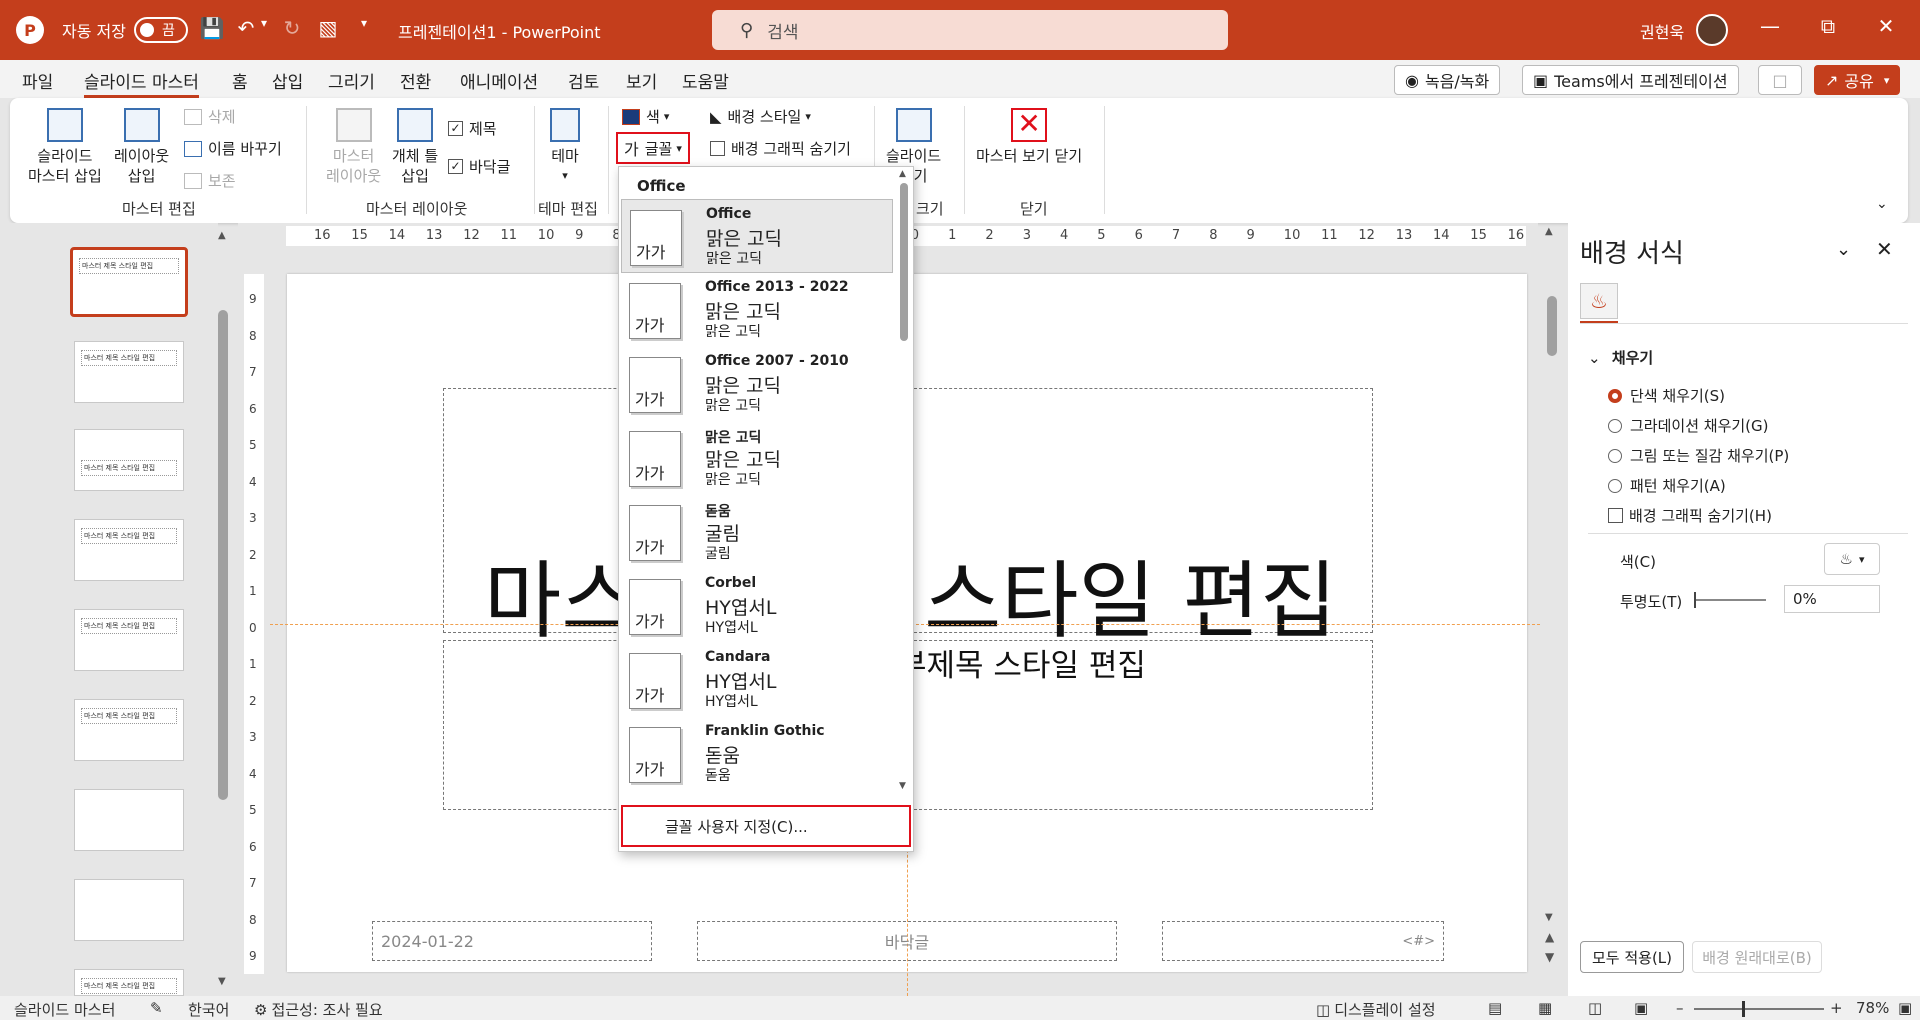 Image resolution: width=1920 pixels, height=1020 pixels. I want to click on thumbnails-scrollbar: ▲ ▼, so click(224, 610).